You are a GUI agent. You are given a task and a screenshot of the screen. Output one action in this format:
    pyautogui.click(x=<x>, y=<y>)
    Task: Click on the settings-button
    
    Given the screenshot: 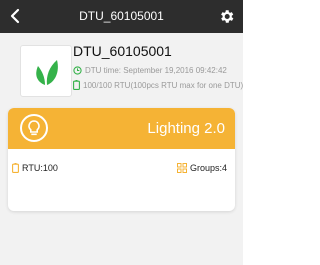 What is the action you would take?
    pyautogui.click(x=226, y=16)
    